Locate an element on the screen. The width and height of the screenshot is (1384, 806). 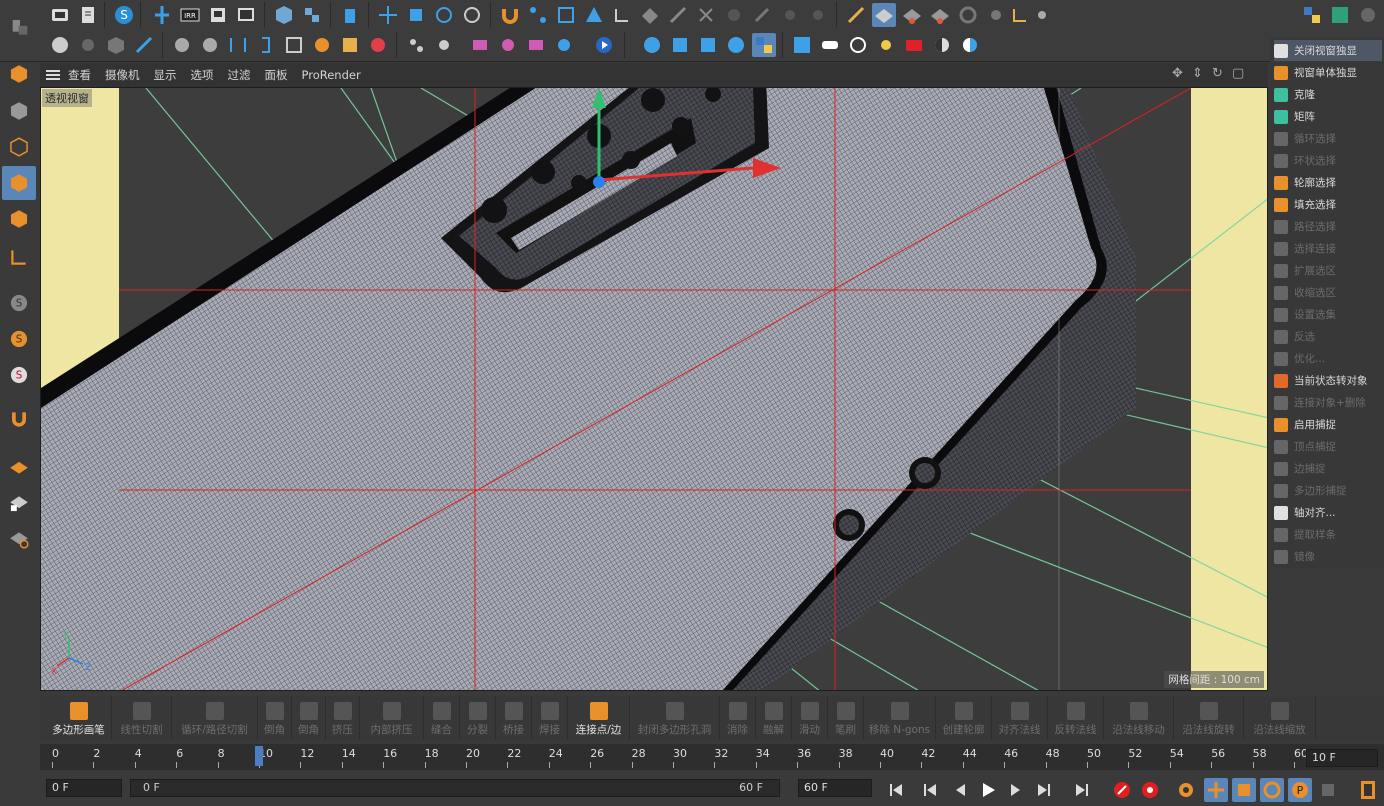
s-gray-icon: S is located at coordinates (19, 303).